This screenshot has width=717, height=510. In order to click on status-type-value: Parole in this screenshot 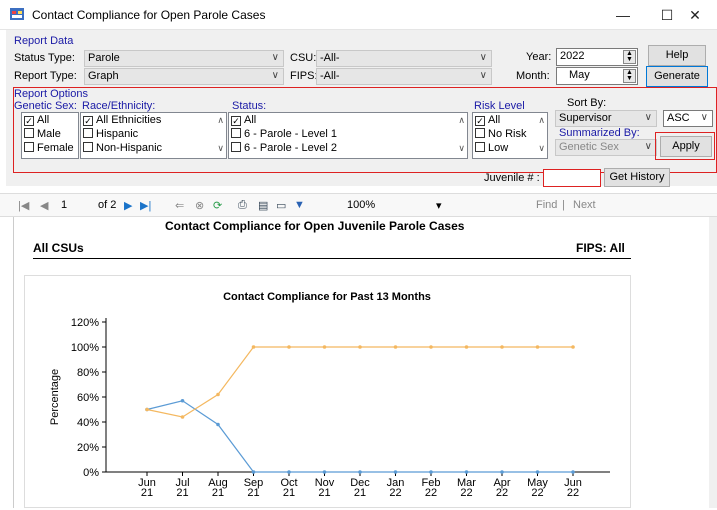, I will do `click(104, 58)`.